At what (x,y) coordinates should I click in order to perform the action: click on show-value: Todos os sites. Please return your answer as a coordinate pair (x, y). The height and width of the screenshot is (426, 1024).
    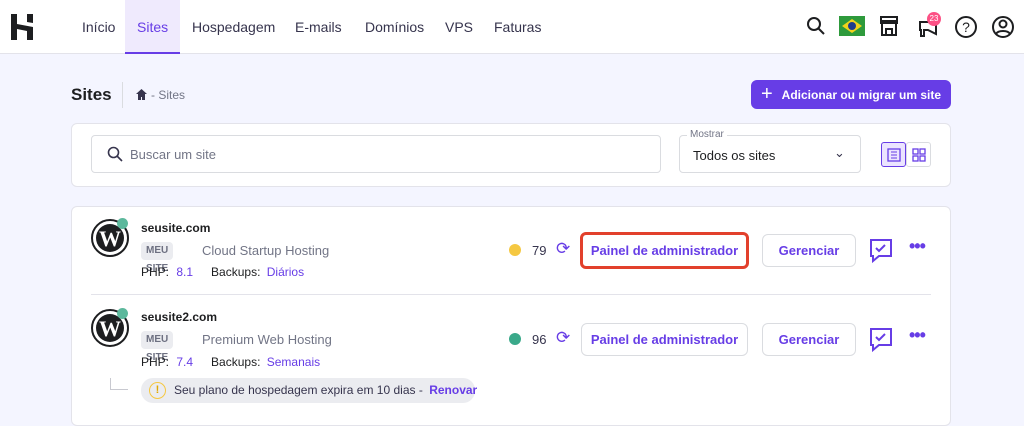
    Looking at the image, I should click on (734, 155).